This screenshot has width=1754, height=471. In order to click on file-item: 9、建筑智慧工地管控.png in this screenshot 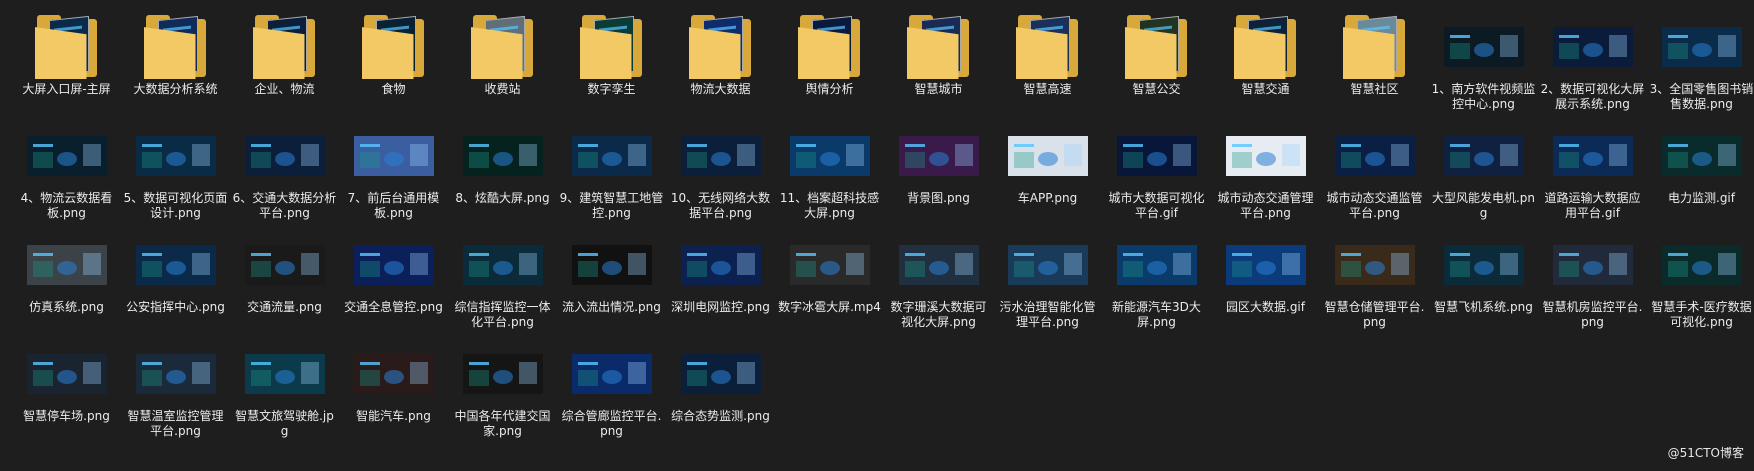, I will do `click(611, 175)`.